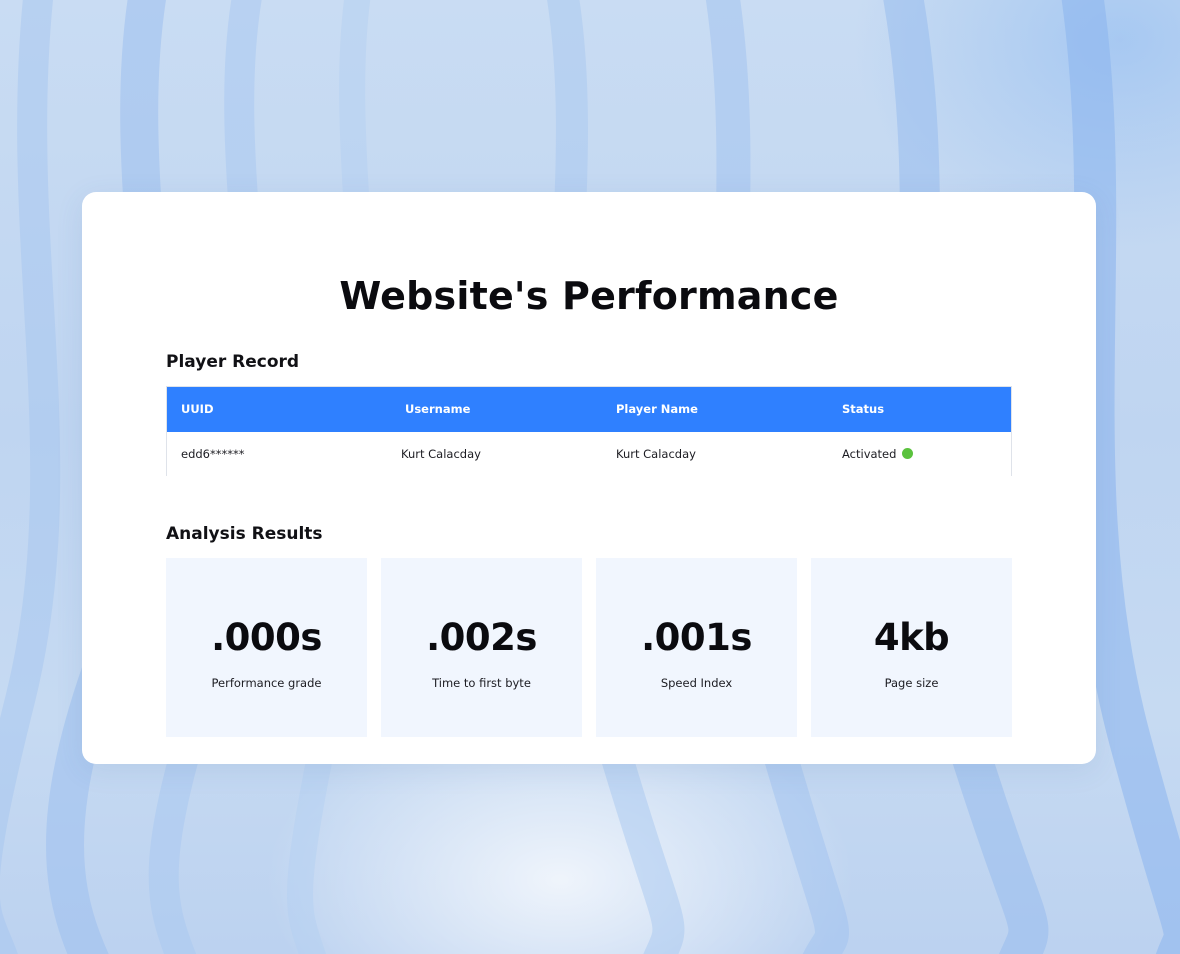 The image size is (1180, 954). I want to click on metric-performance-grade: .000s Performance grade, so click(266, 647).